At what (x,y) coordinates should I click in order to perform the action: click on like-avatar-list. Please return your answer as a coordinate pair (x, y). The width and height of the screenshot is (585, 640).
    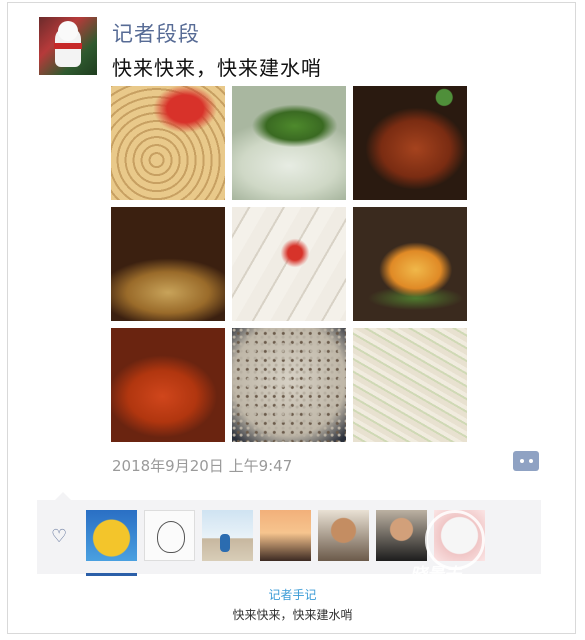
    Looking at the image, I should click on (285, 535).